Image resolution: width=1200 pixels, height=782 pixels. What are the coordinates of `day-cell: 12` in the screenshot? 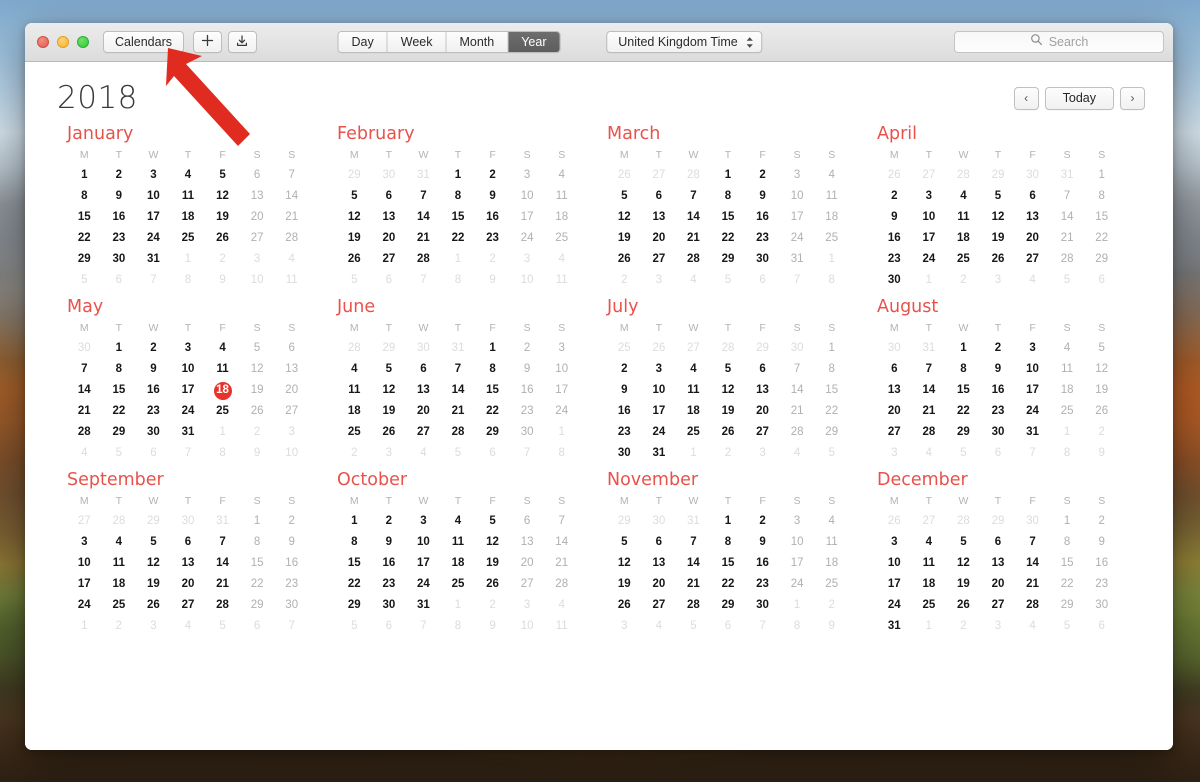 It's located at (624, 563).